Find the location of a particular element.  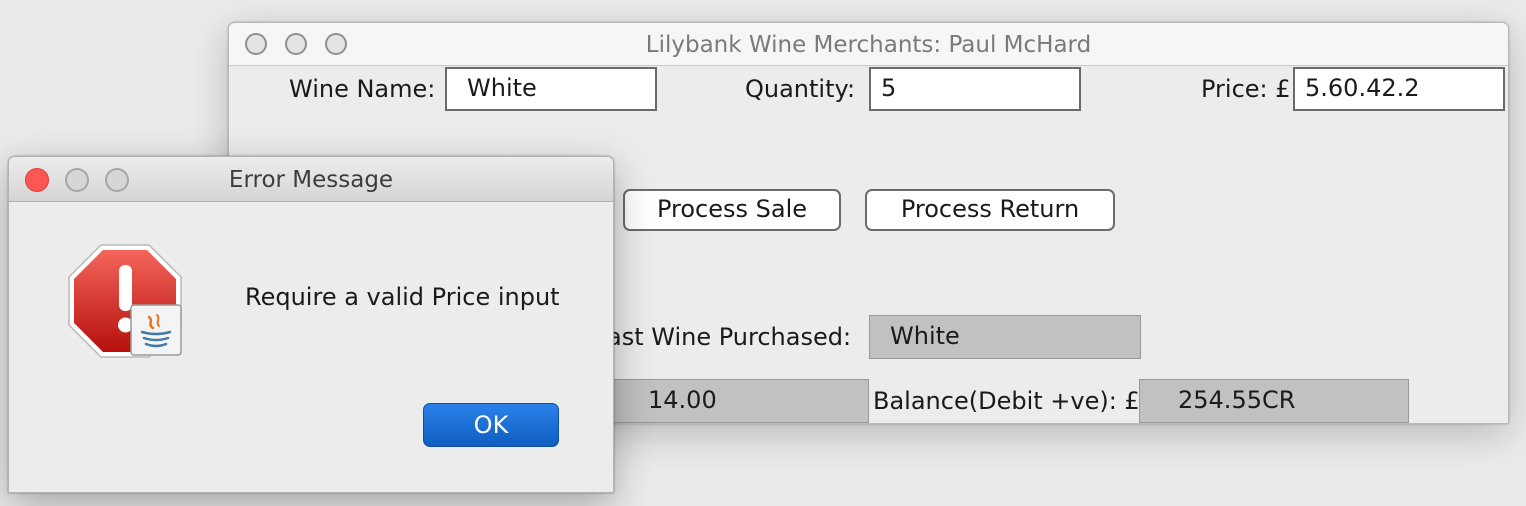

dialog-titlebar: Error Message is located at coordinates (311, 179).